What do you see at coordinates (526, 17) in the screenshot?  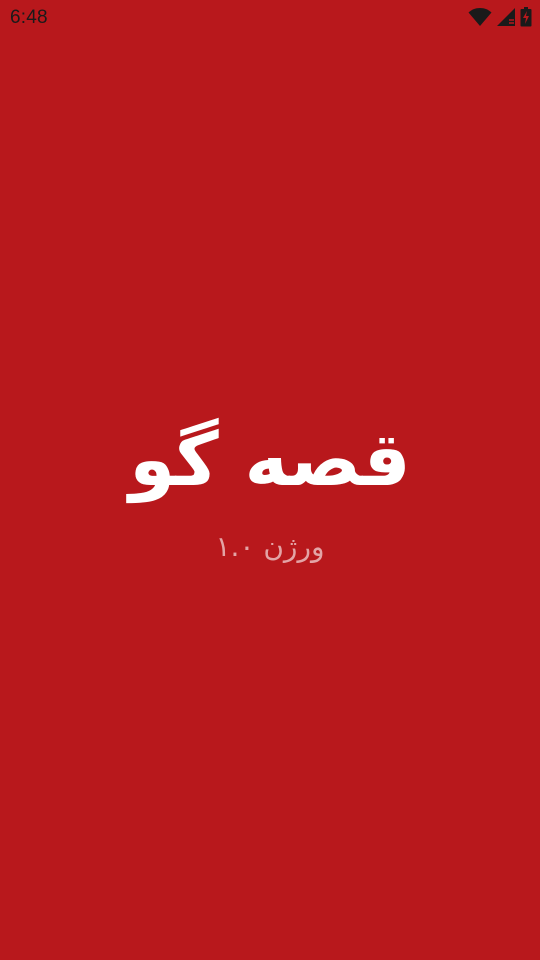 I see `battery-charging-icon` at bounding box center [526, 17].